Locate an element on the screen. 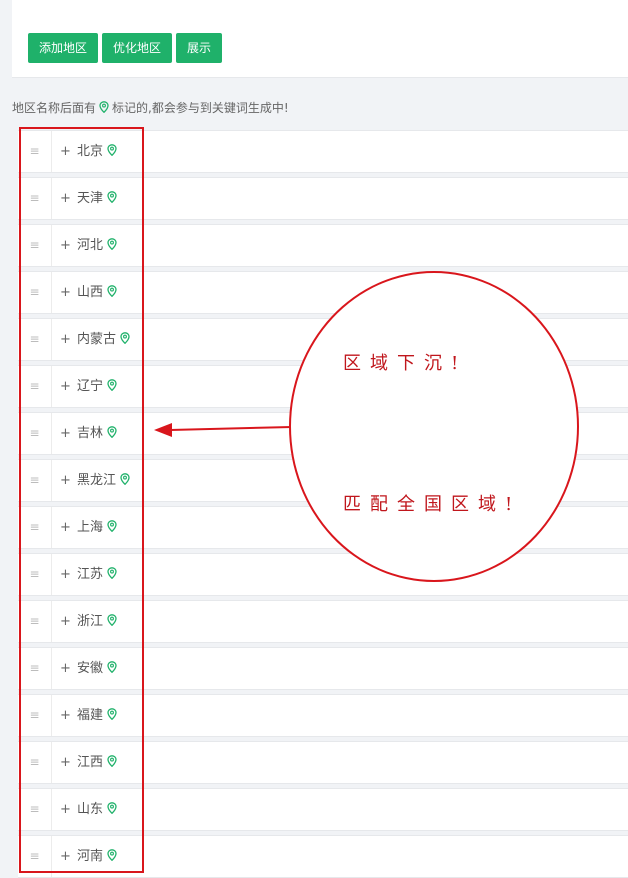  region-name: 天津 is located at coordinates (97, 198).